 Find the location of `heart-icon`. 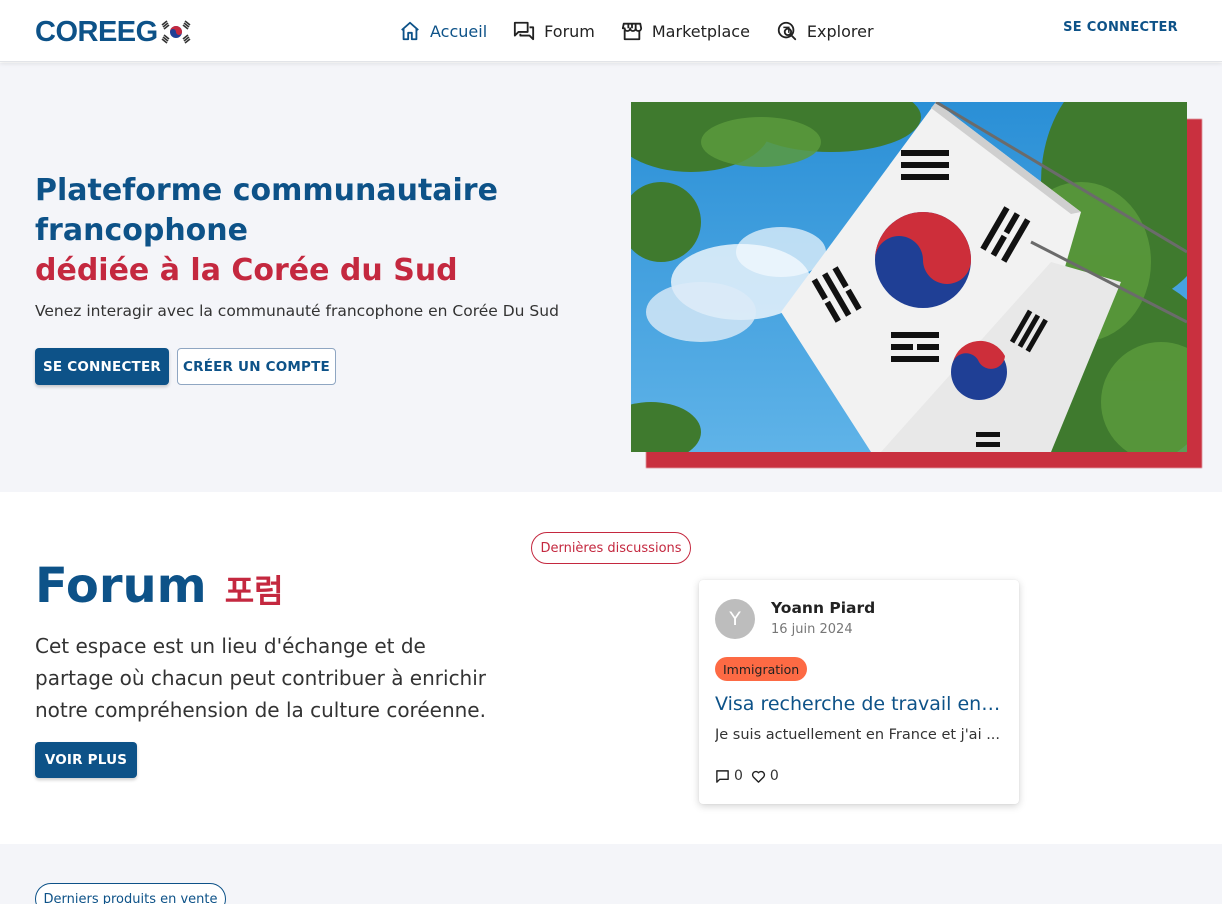

heart-icon is located at coordinates (758, 776).